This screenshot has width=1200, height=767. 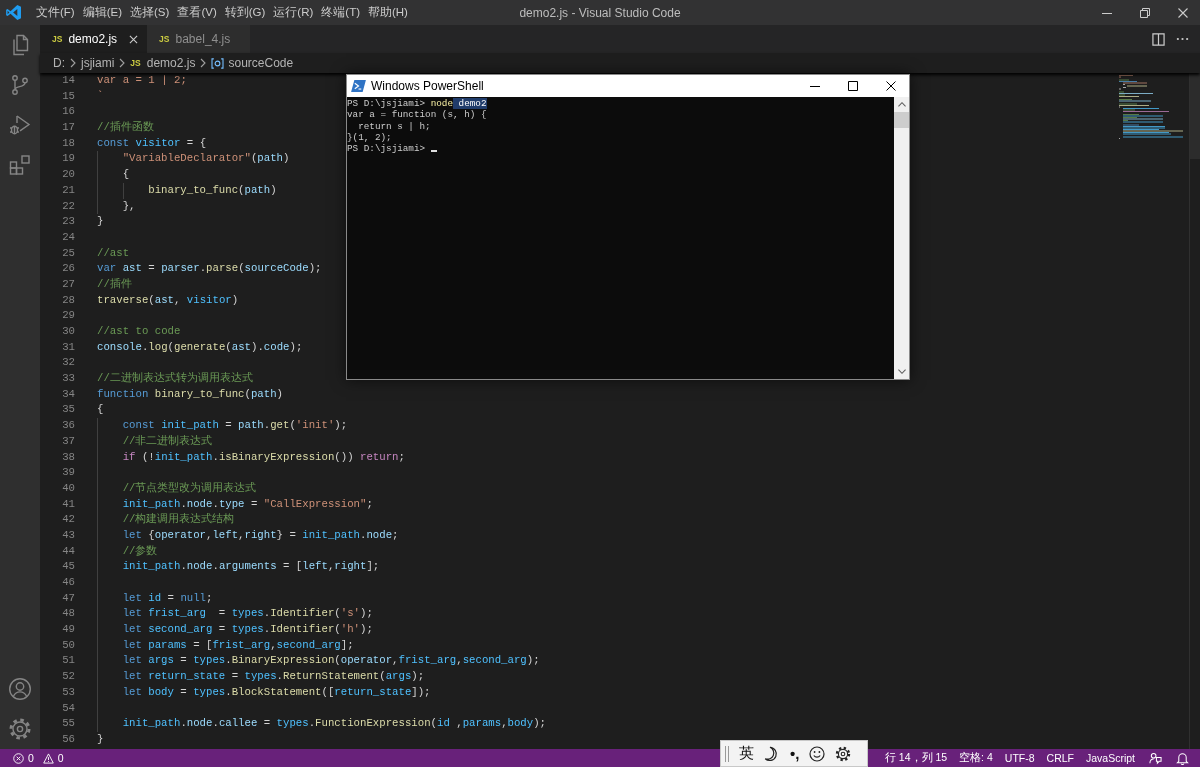 I want to click on menu-item: 查看(V), so click(x=197, y=12).